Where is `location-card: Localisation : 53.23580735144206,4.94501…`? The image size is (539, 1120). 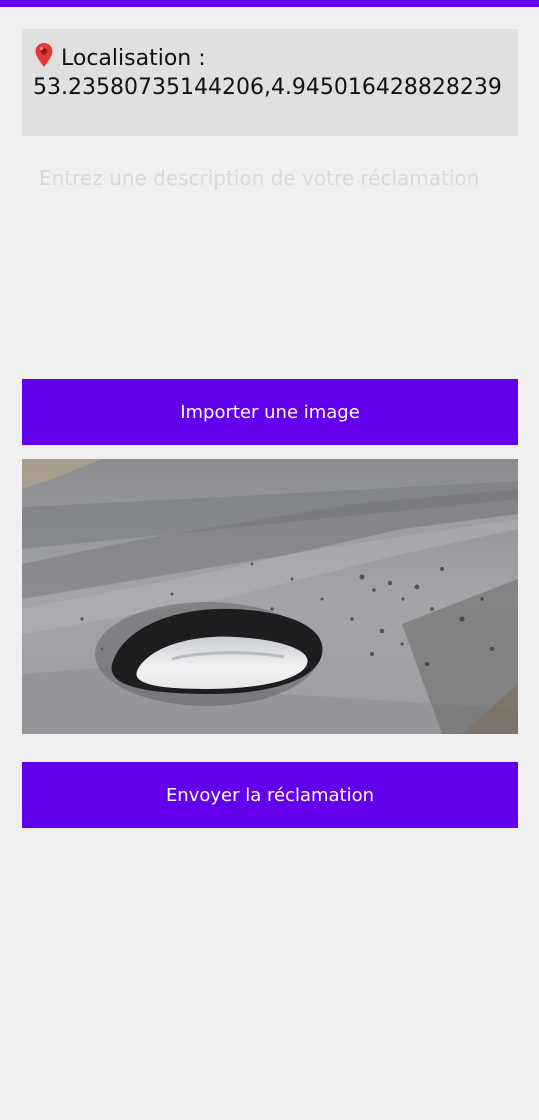 location-card: Localisation : 53.23580735144206,4.94501… is located at coordinates (270, 82).